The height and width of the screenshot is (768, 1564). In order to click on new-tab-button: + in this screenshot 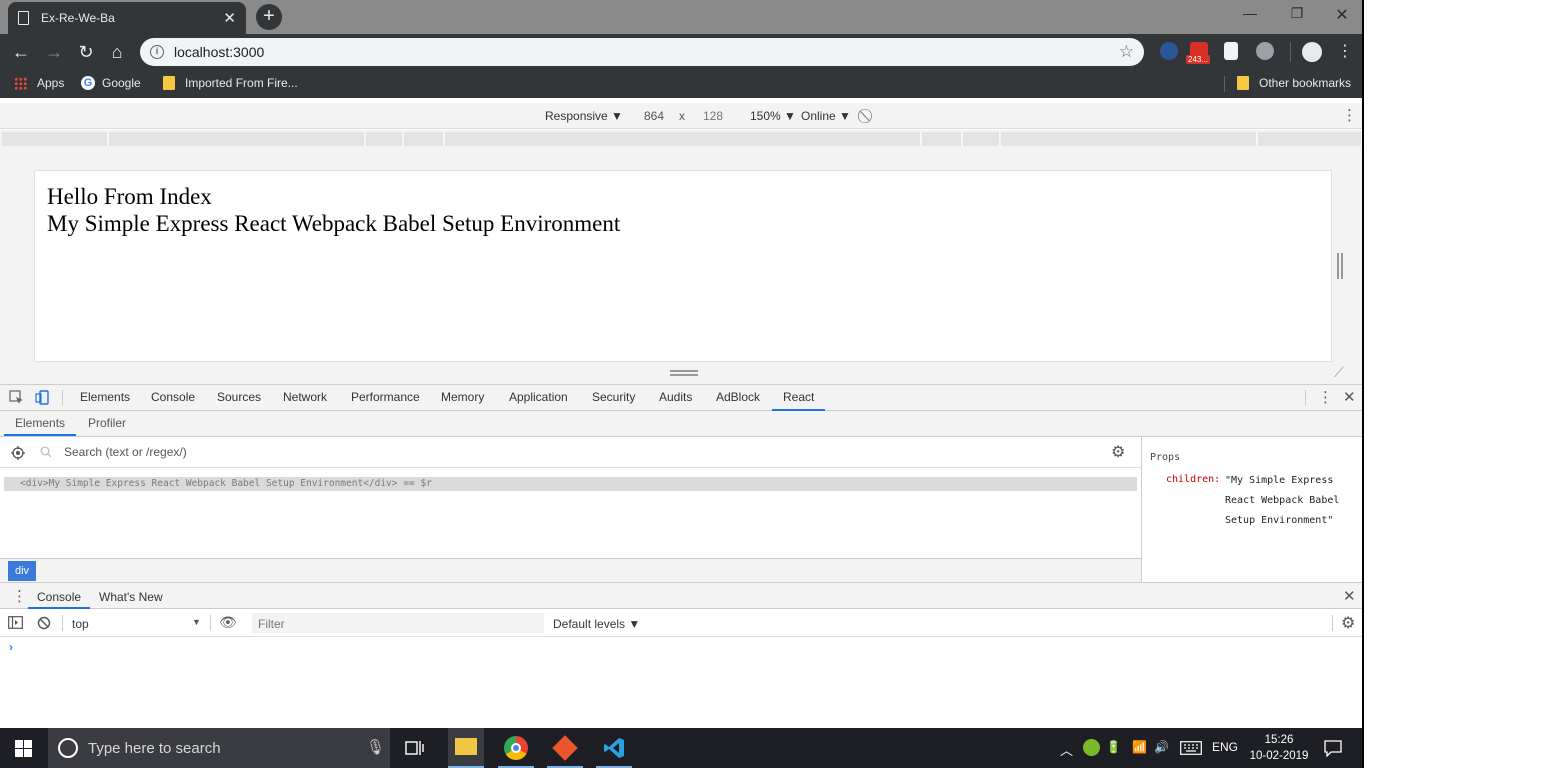, I will do `click(269, 17)`.